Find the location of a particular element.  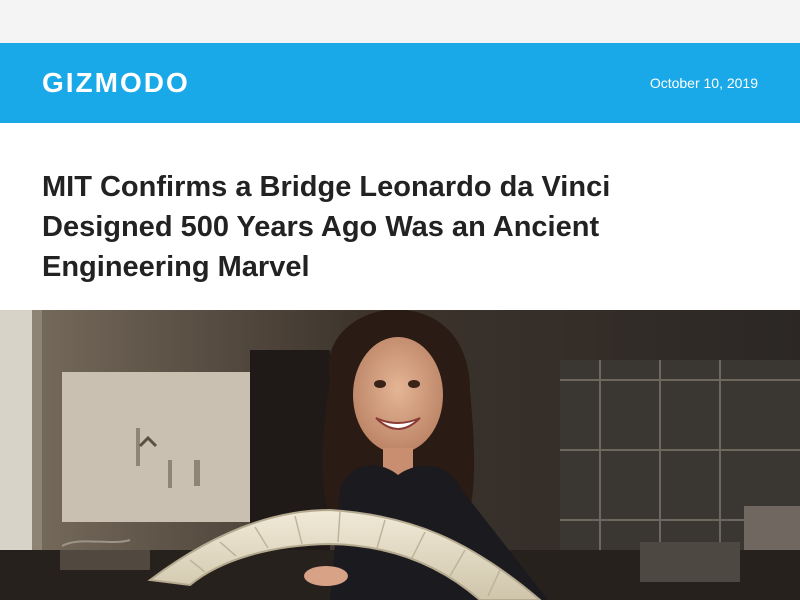

site-header: GIZMODO October 10, 2019 is located at coordinates (400, 83).